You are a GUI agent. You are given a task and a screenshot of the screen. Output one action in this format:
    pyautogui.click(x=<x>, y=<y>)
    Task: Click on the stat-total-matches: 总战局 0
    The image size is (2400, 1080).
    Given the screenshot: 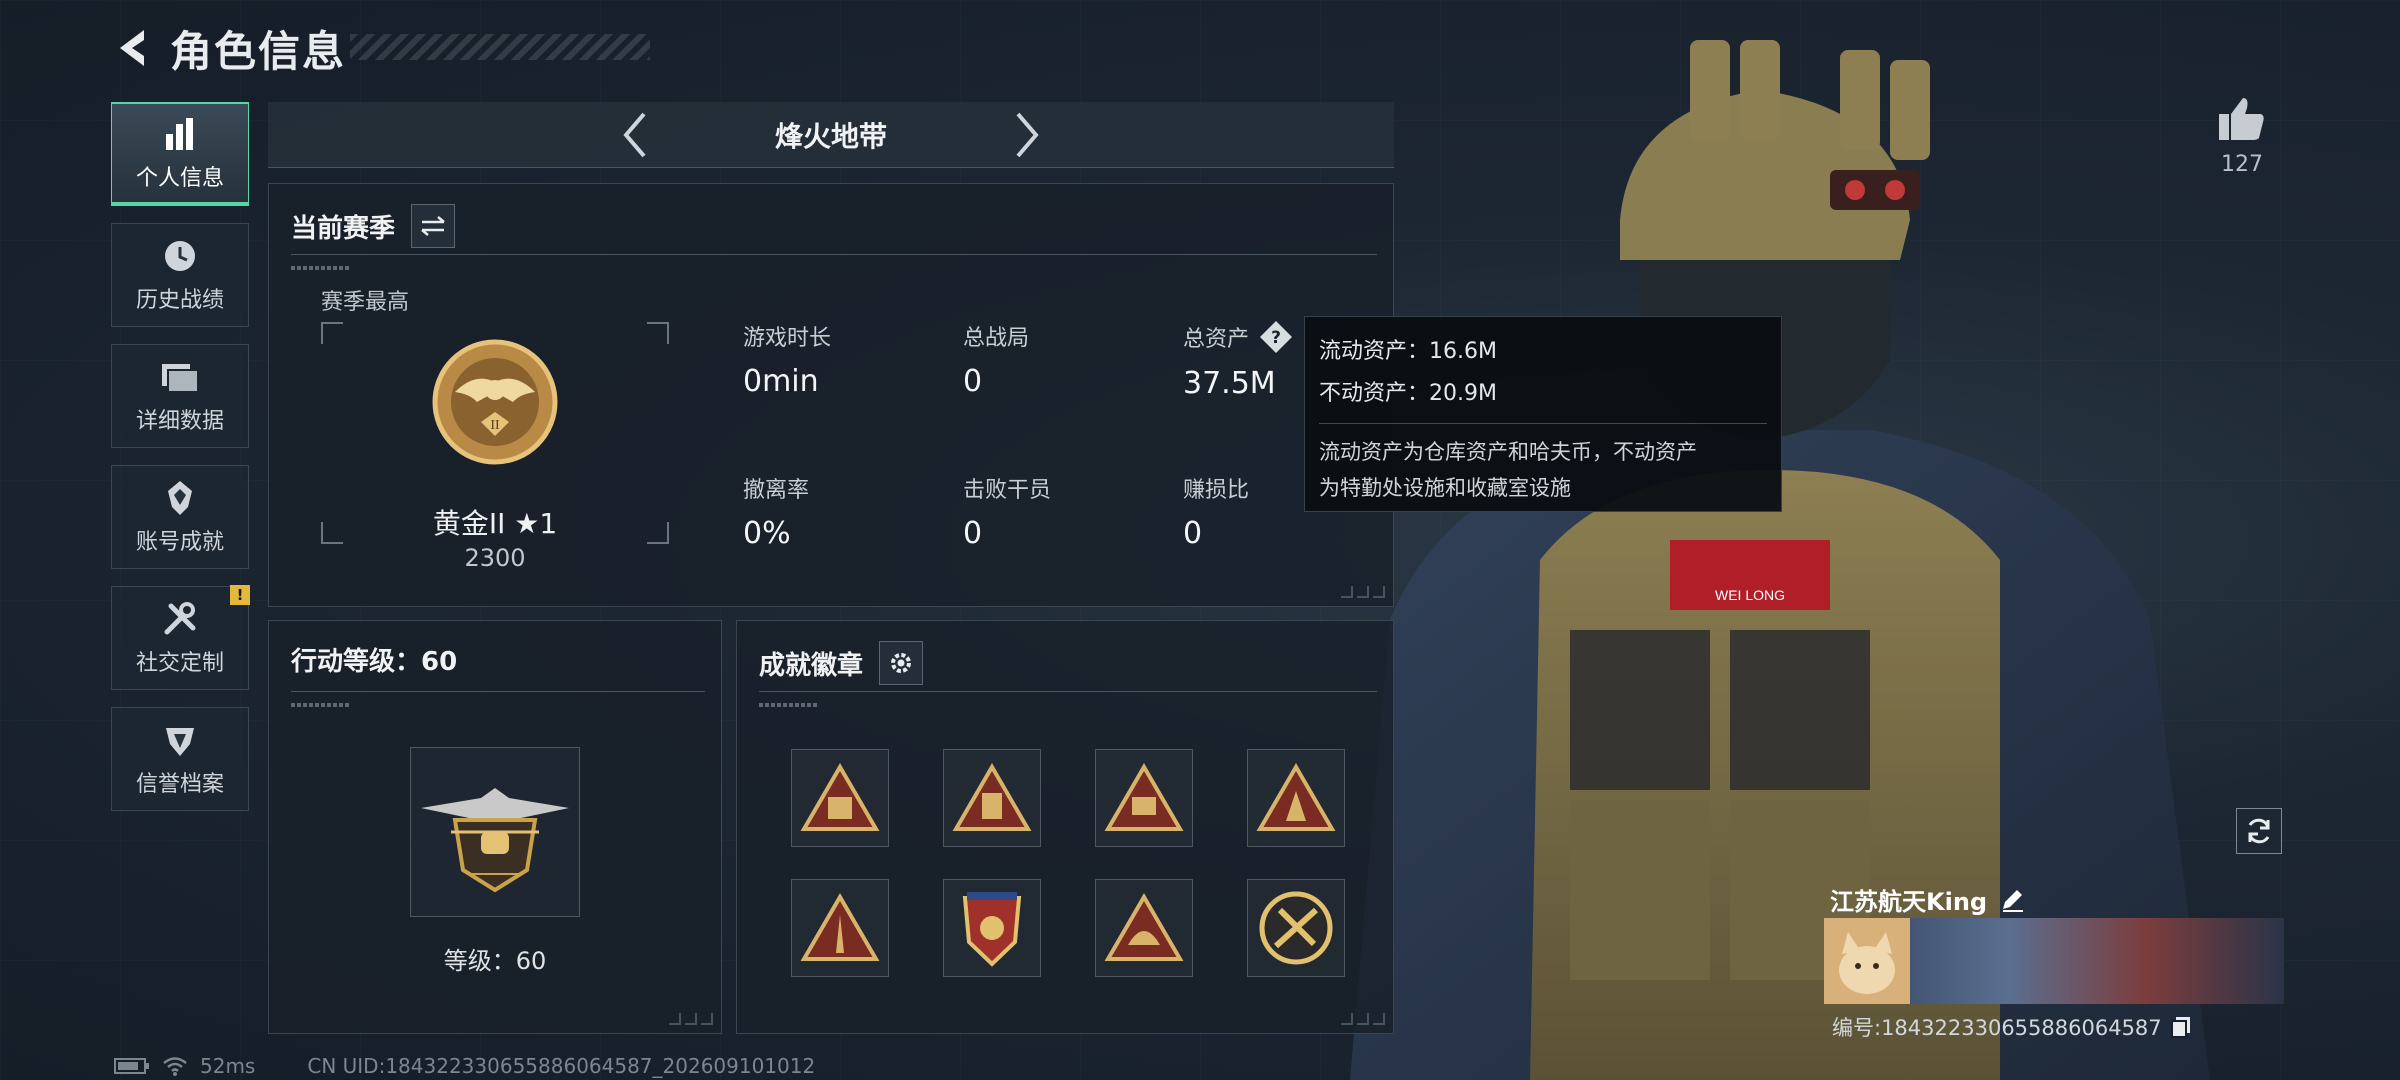 What is the action you would take?
    pyautogui.click(x=996, y=359)
    